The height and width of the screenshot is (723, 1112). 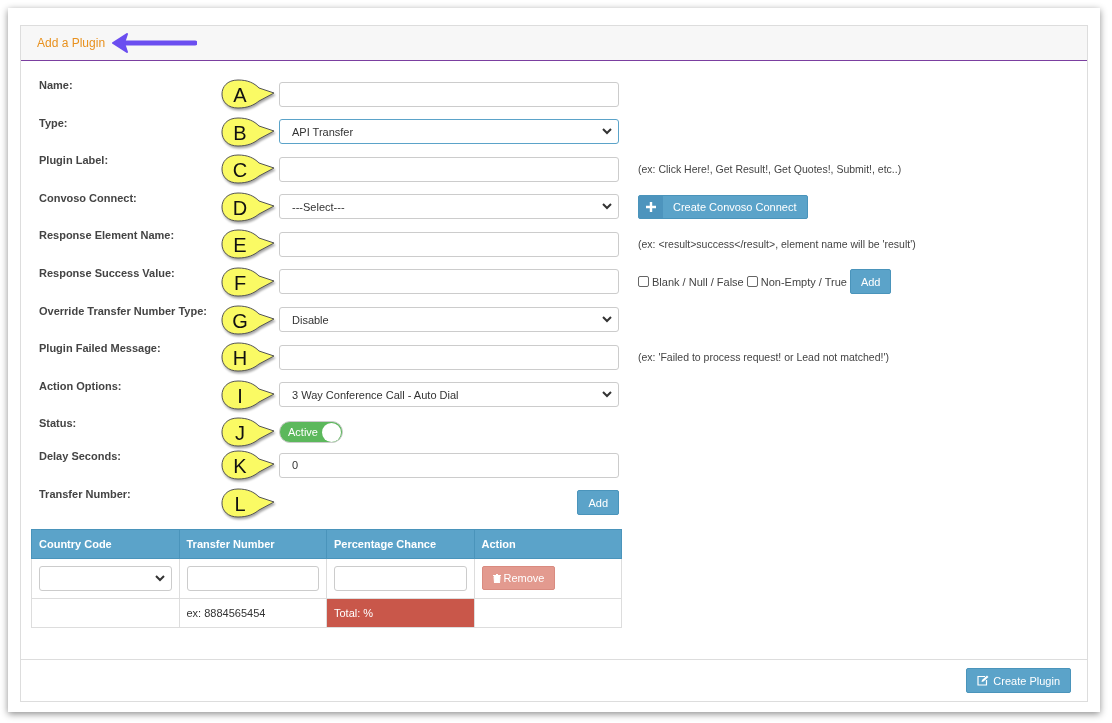 What do you see at coordinates (449, 395) in the screenshot?
I see `dropdown-field: 3 Way Conference Call - Auto Dial` at bounding box center [449, 395].